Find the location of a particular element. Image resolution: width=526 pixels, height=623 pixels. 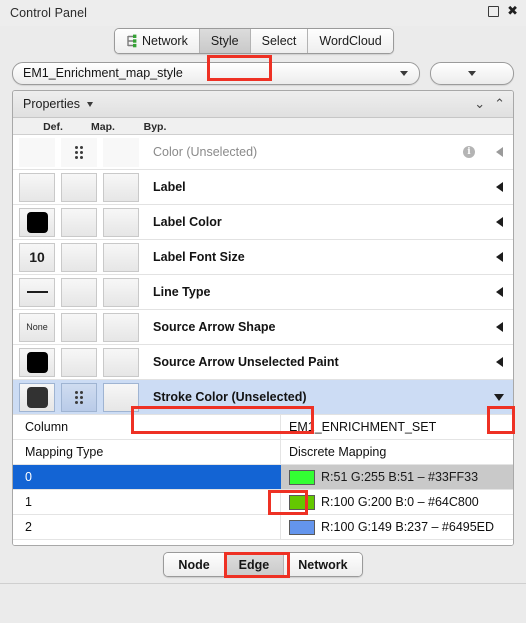

bottom-tab-node-label: Node is located at coordinates (194, 564).